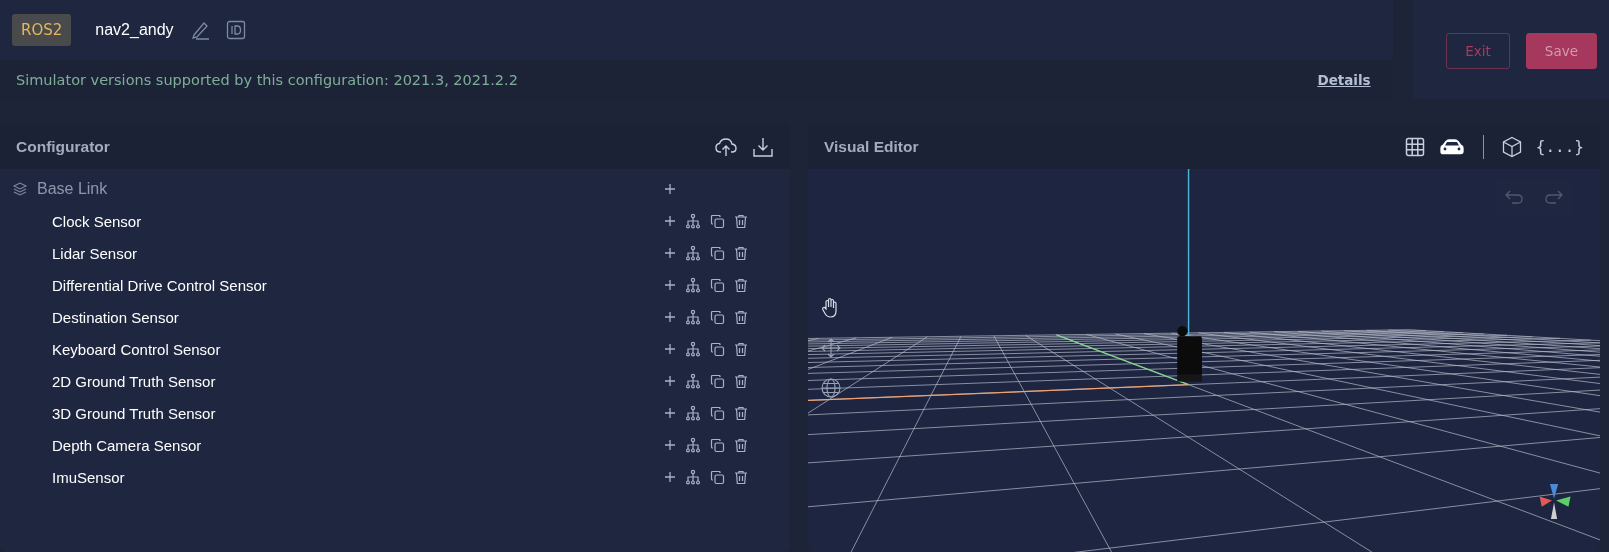  Describe the element at coordinates (159, 285) in the screenshot. I see `tree-item: Differential Drive Control Sensor` at that location.